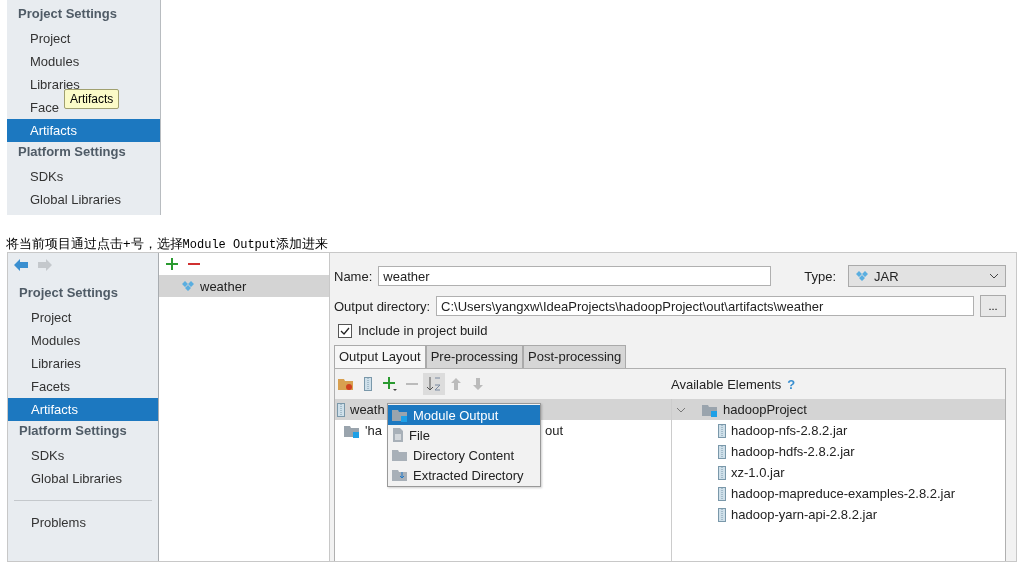 The width and height of the screenshot is (1024, 571). I want to click on tree-item-text: weath, so click(367, 409).